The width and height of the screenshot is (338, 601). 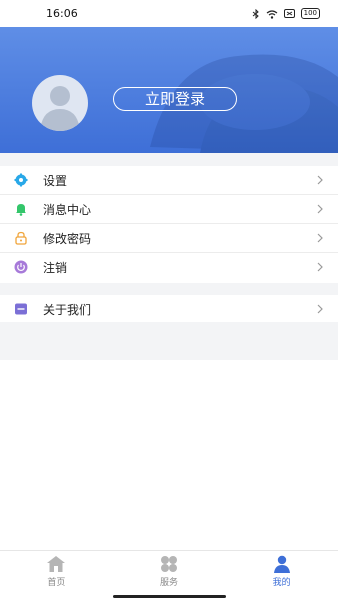 What do you see at coordinates (60, 108) in the screenshot?
I see `avatar-placeholder-icon` at bounding box center [60, 108].